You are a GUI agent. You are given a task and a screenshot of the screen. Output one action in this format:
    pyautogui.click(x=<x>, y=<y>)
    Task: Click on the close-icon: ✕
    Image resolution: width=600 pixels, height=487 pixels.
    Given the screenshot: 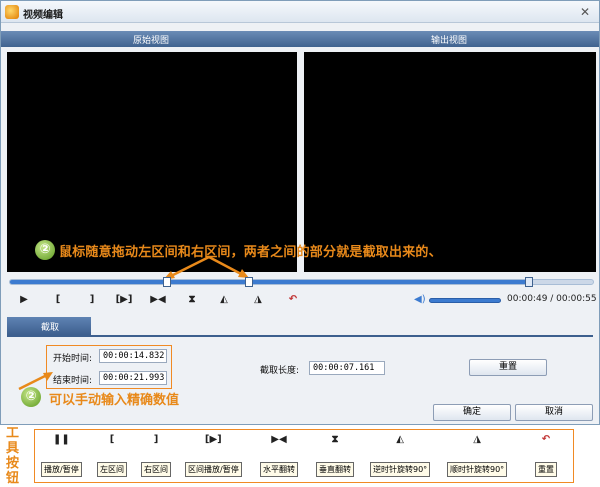 What is the action you would take?
    pyautogui.click(x=585, y=12)
    